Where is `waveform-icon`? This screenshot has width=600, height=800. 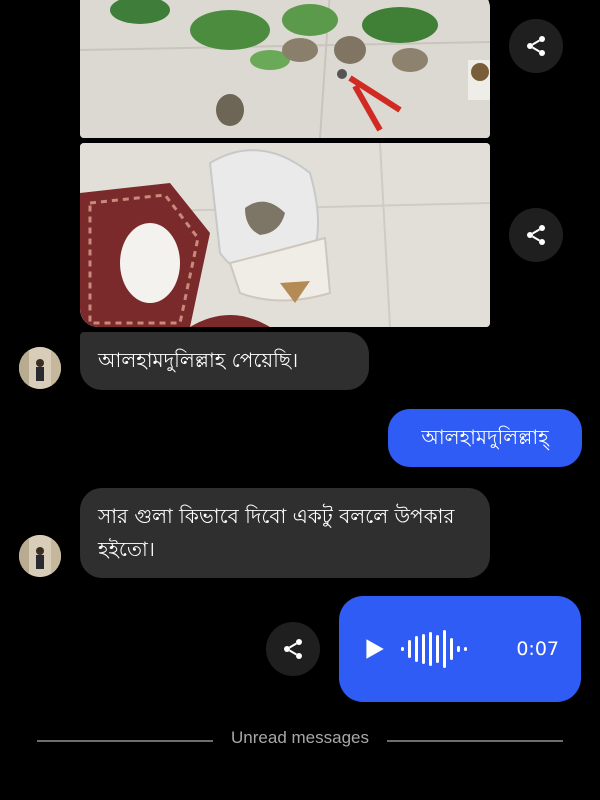 waveform-icon is located at coordinates (434, 649).